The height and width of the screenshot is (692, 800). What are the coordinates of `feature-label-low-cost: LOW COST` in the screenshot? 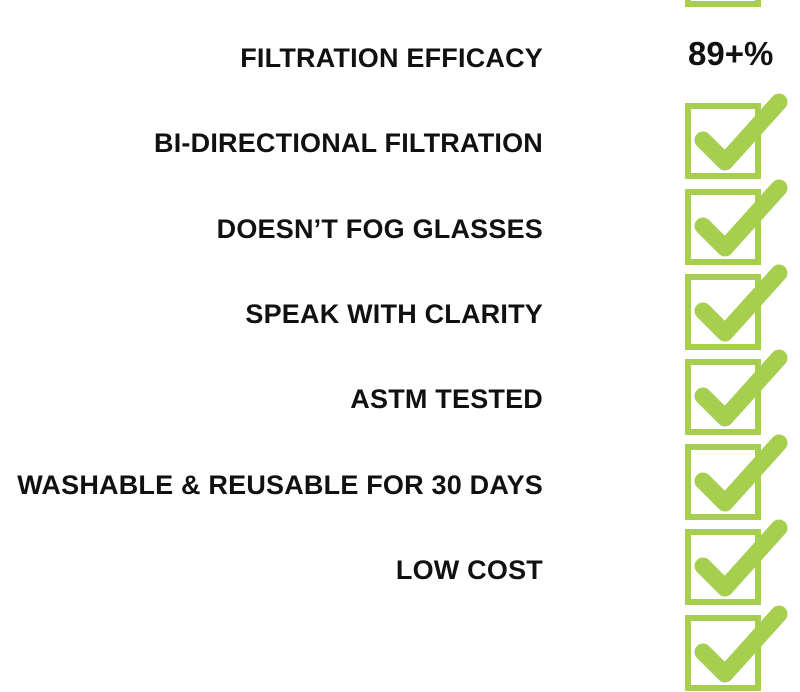 It's located at (469, 570).